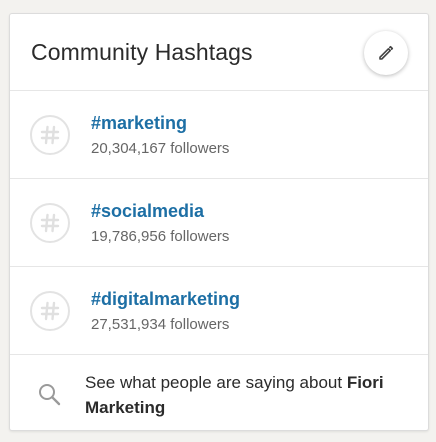 The height and width of the screenshot is (442, 436). What do you see at coordinates (165, 299) in the screenshot?
I see `hashtag-link: #digitalmarketing` at bounding box center [165, 299].